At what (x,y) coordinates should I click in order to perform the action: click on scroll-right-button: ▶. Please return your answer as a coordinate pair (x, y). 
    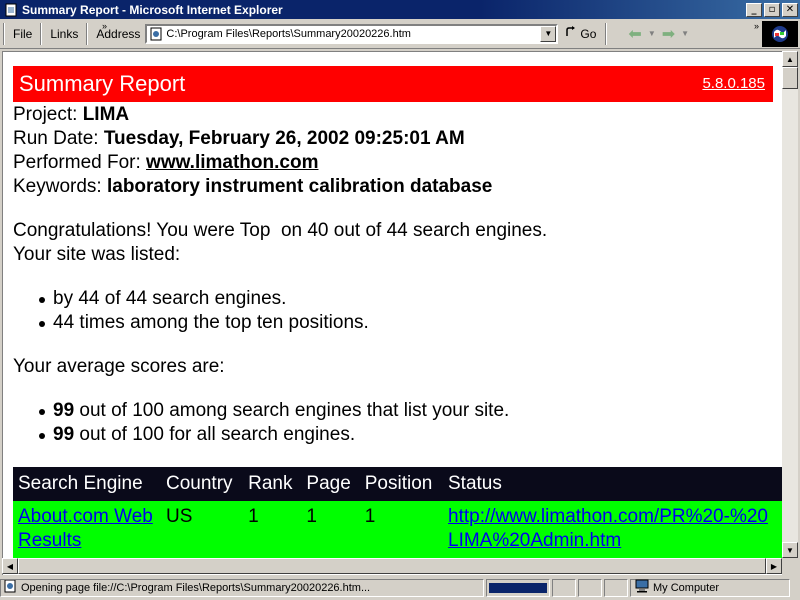
    Looking at the image, I should click on (774, 566).